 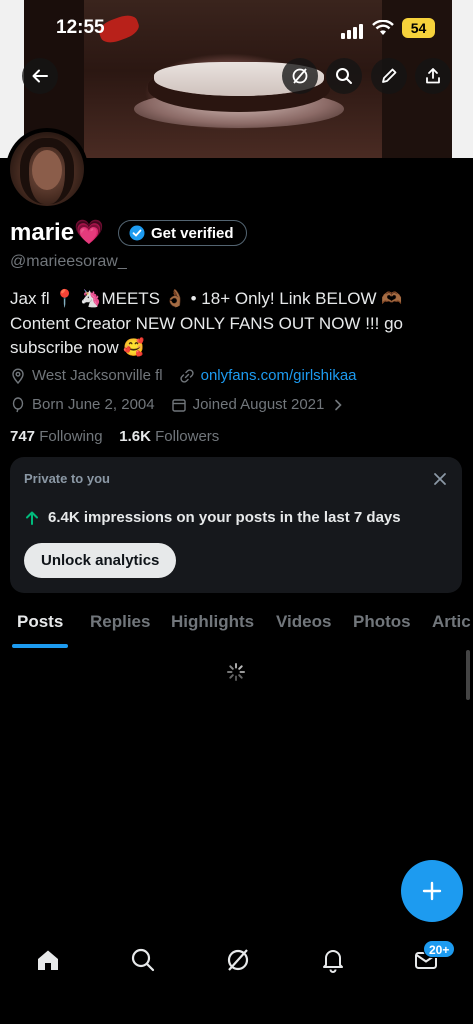 What do you see at coordinates (236, 672) in the screenshot?
I see `loading-spinner-icon` at bounding box center [236, 672].